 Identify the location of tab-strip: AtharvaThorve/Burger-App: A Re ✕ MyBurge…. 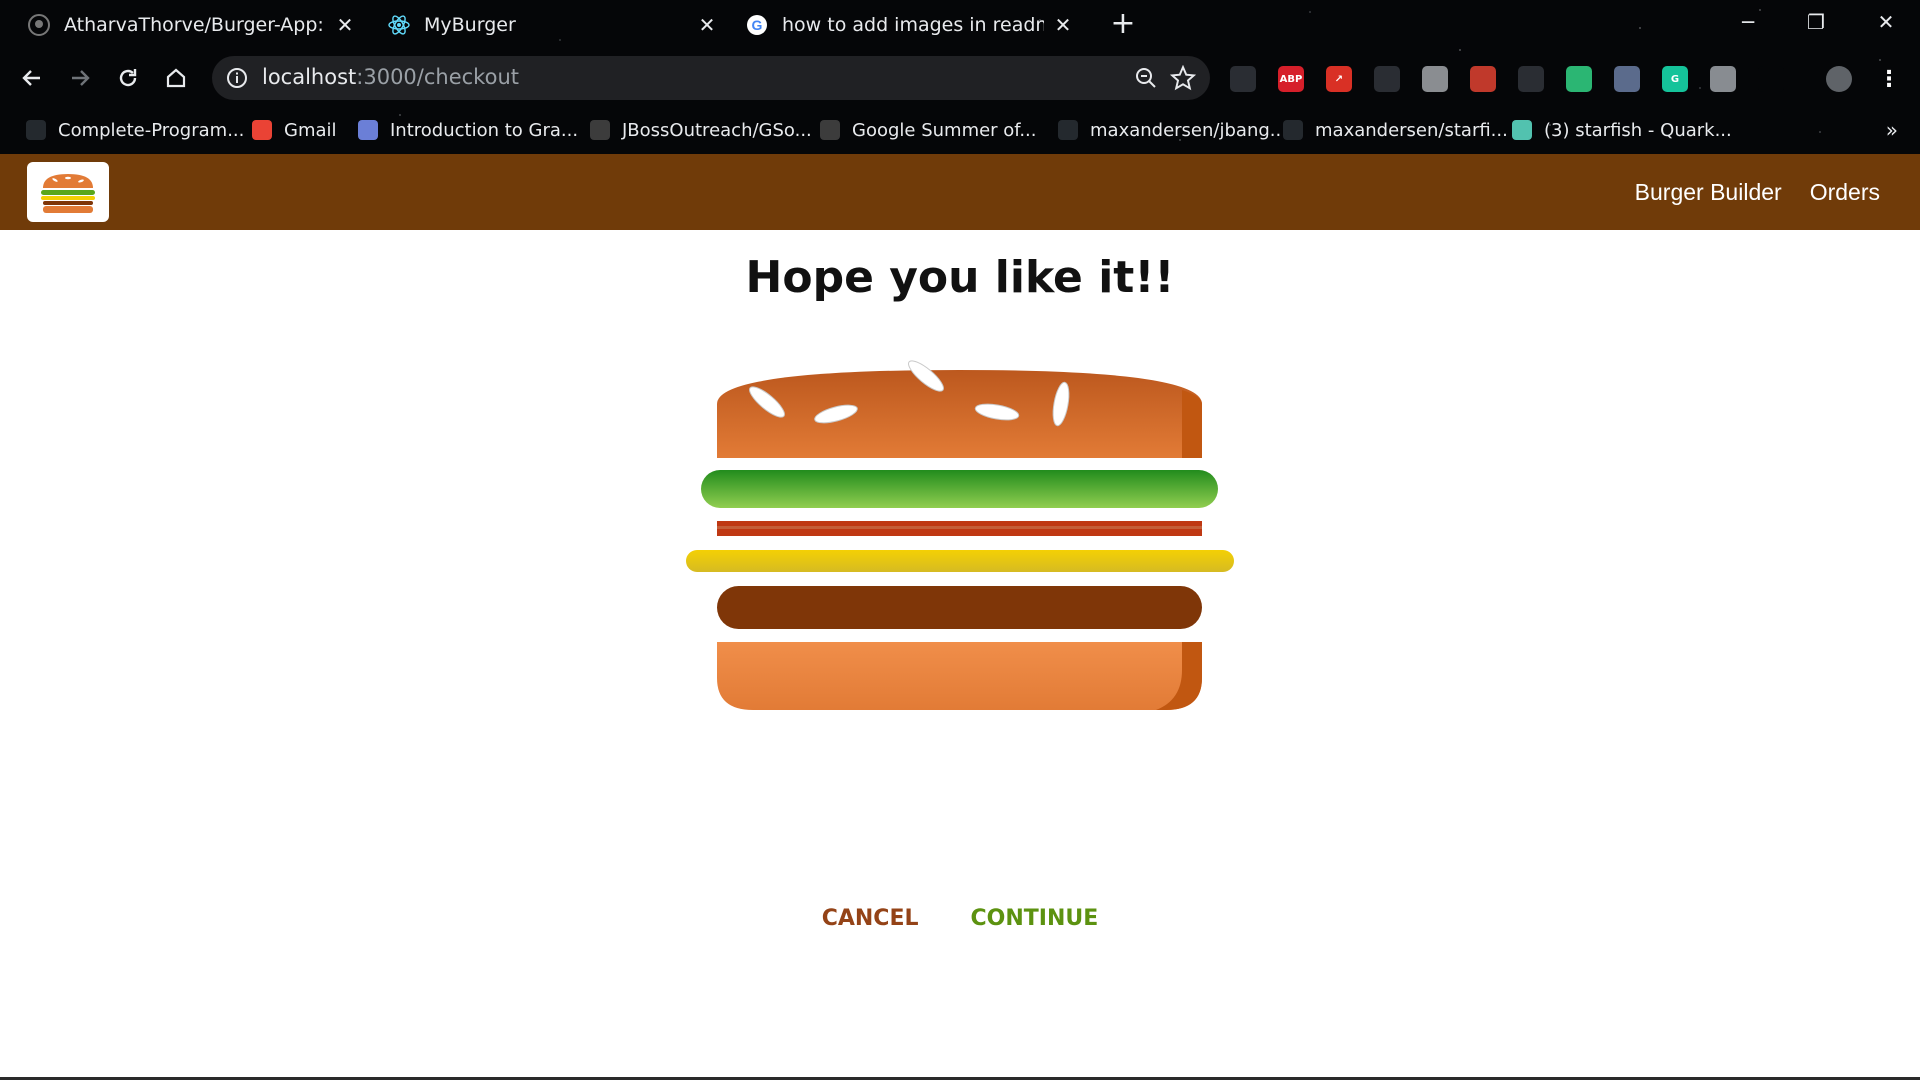
(960, 25).